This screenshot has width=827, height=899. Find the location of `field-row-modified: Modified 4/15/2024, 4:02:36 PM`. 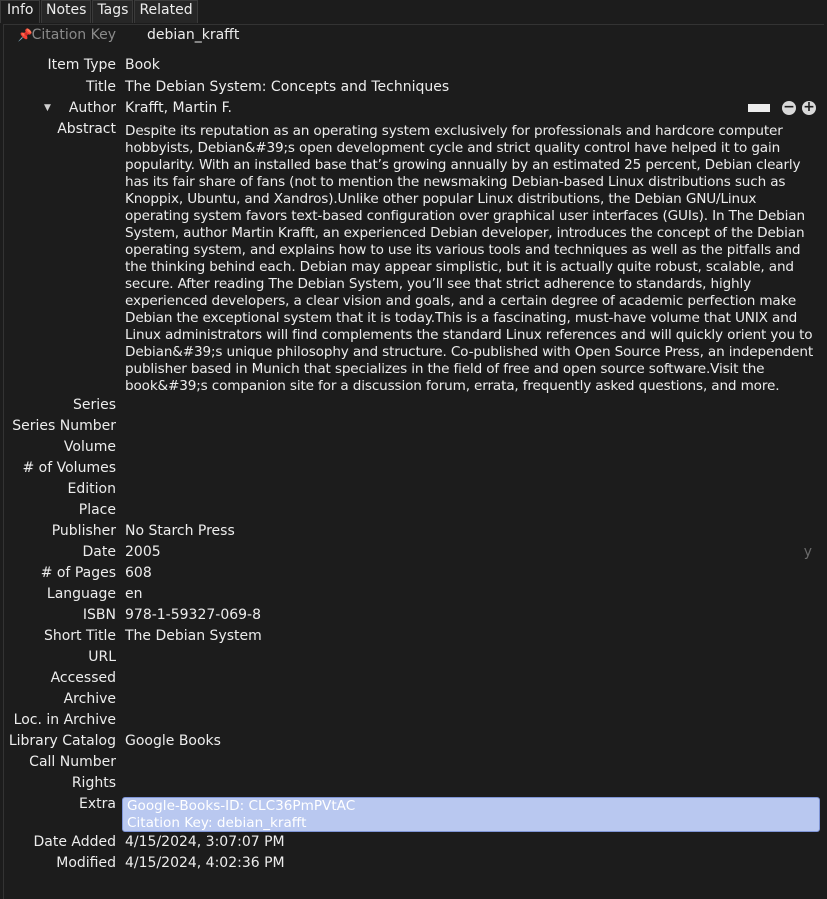

field-row-modified: Modified 4/15/2024, 4:02:36 PM is located at coordinates (414, 863).